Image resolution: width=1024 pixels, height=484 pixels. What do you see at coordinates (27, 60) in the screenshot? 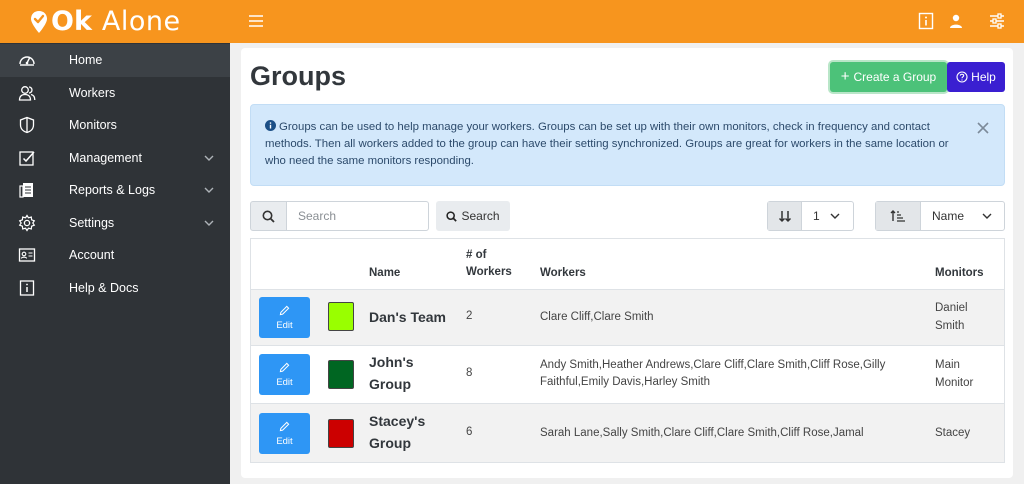
I see `dashboard-icon` at bounding box center [27, 60].